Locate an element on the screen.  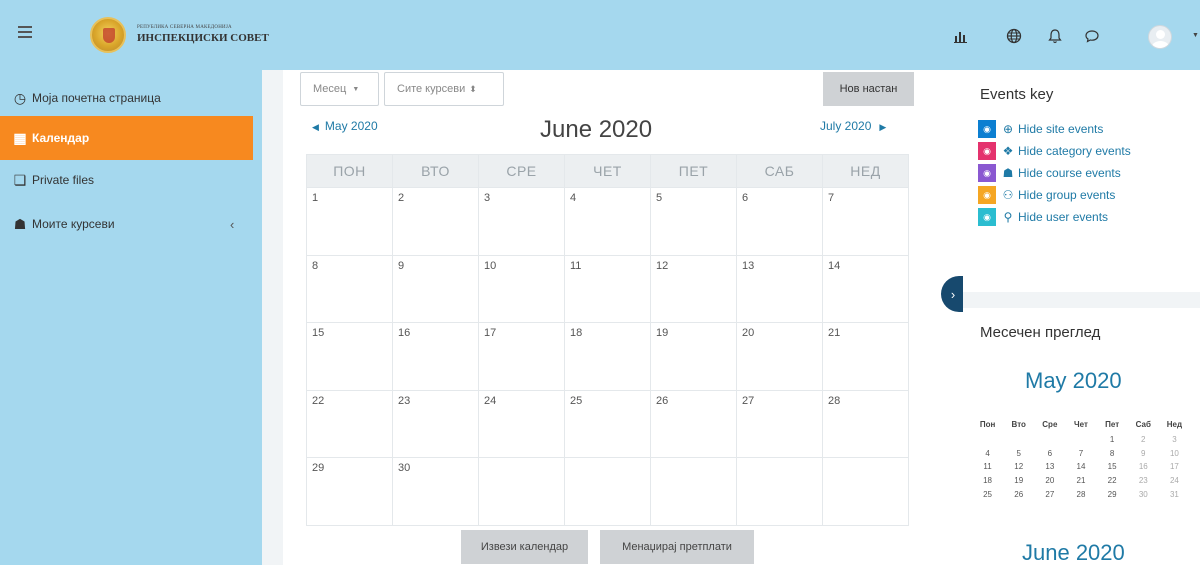
mini-day-cell: 10 is located at coordinates (1174, 454).